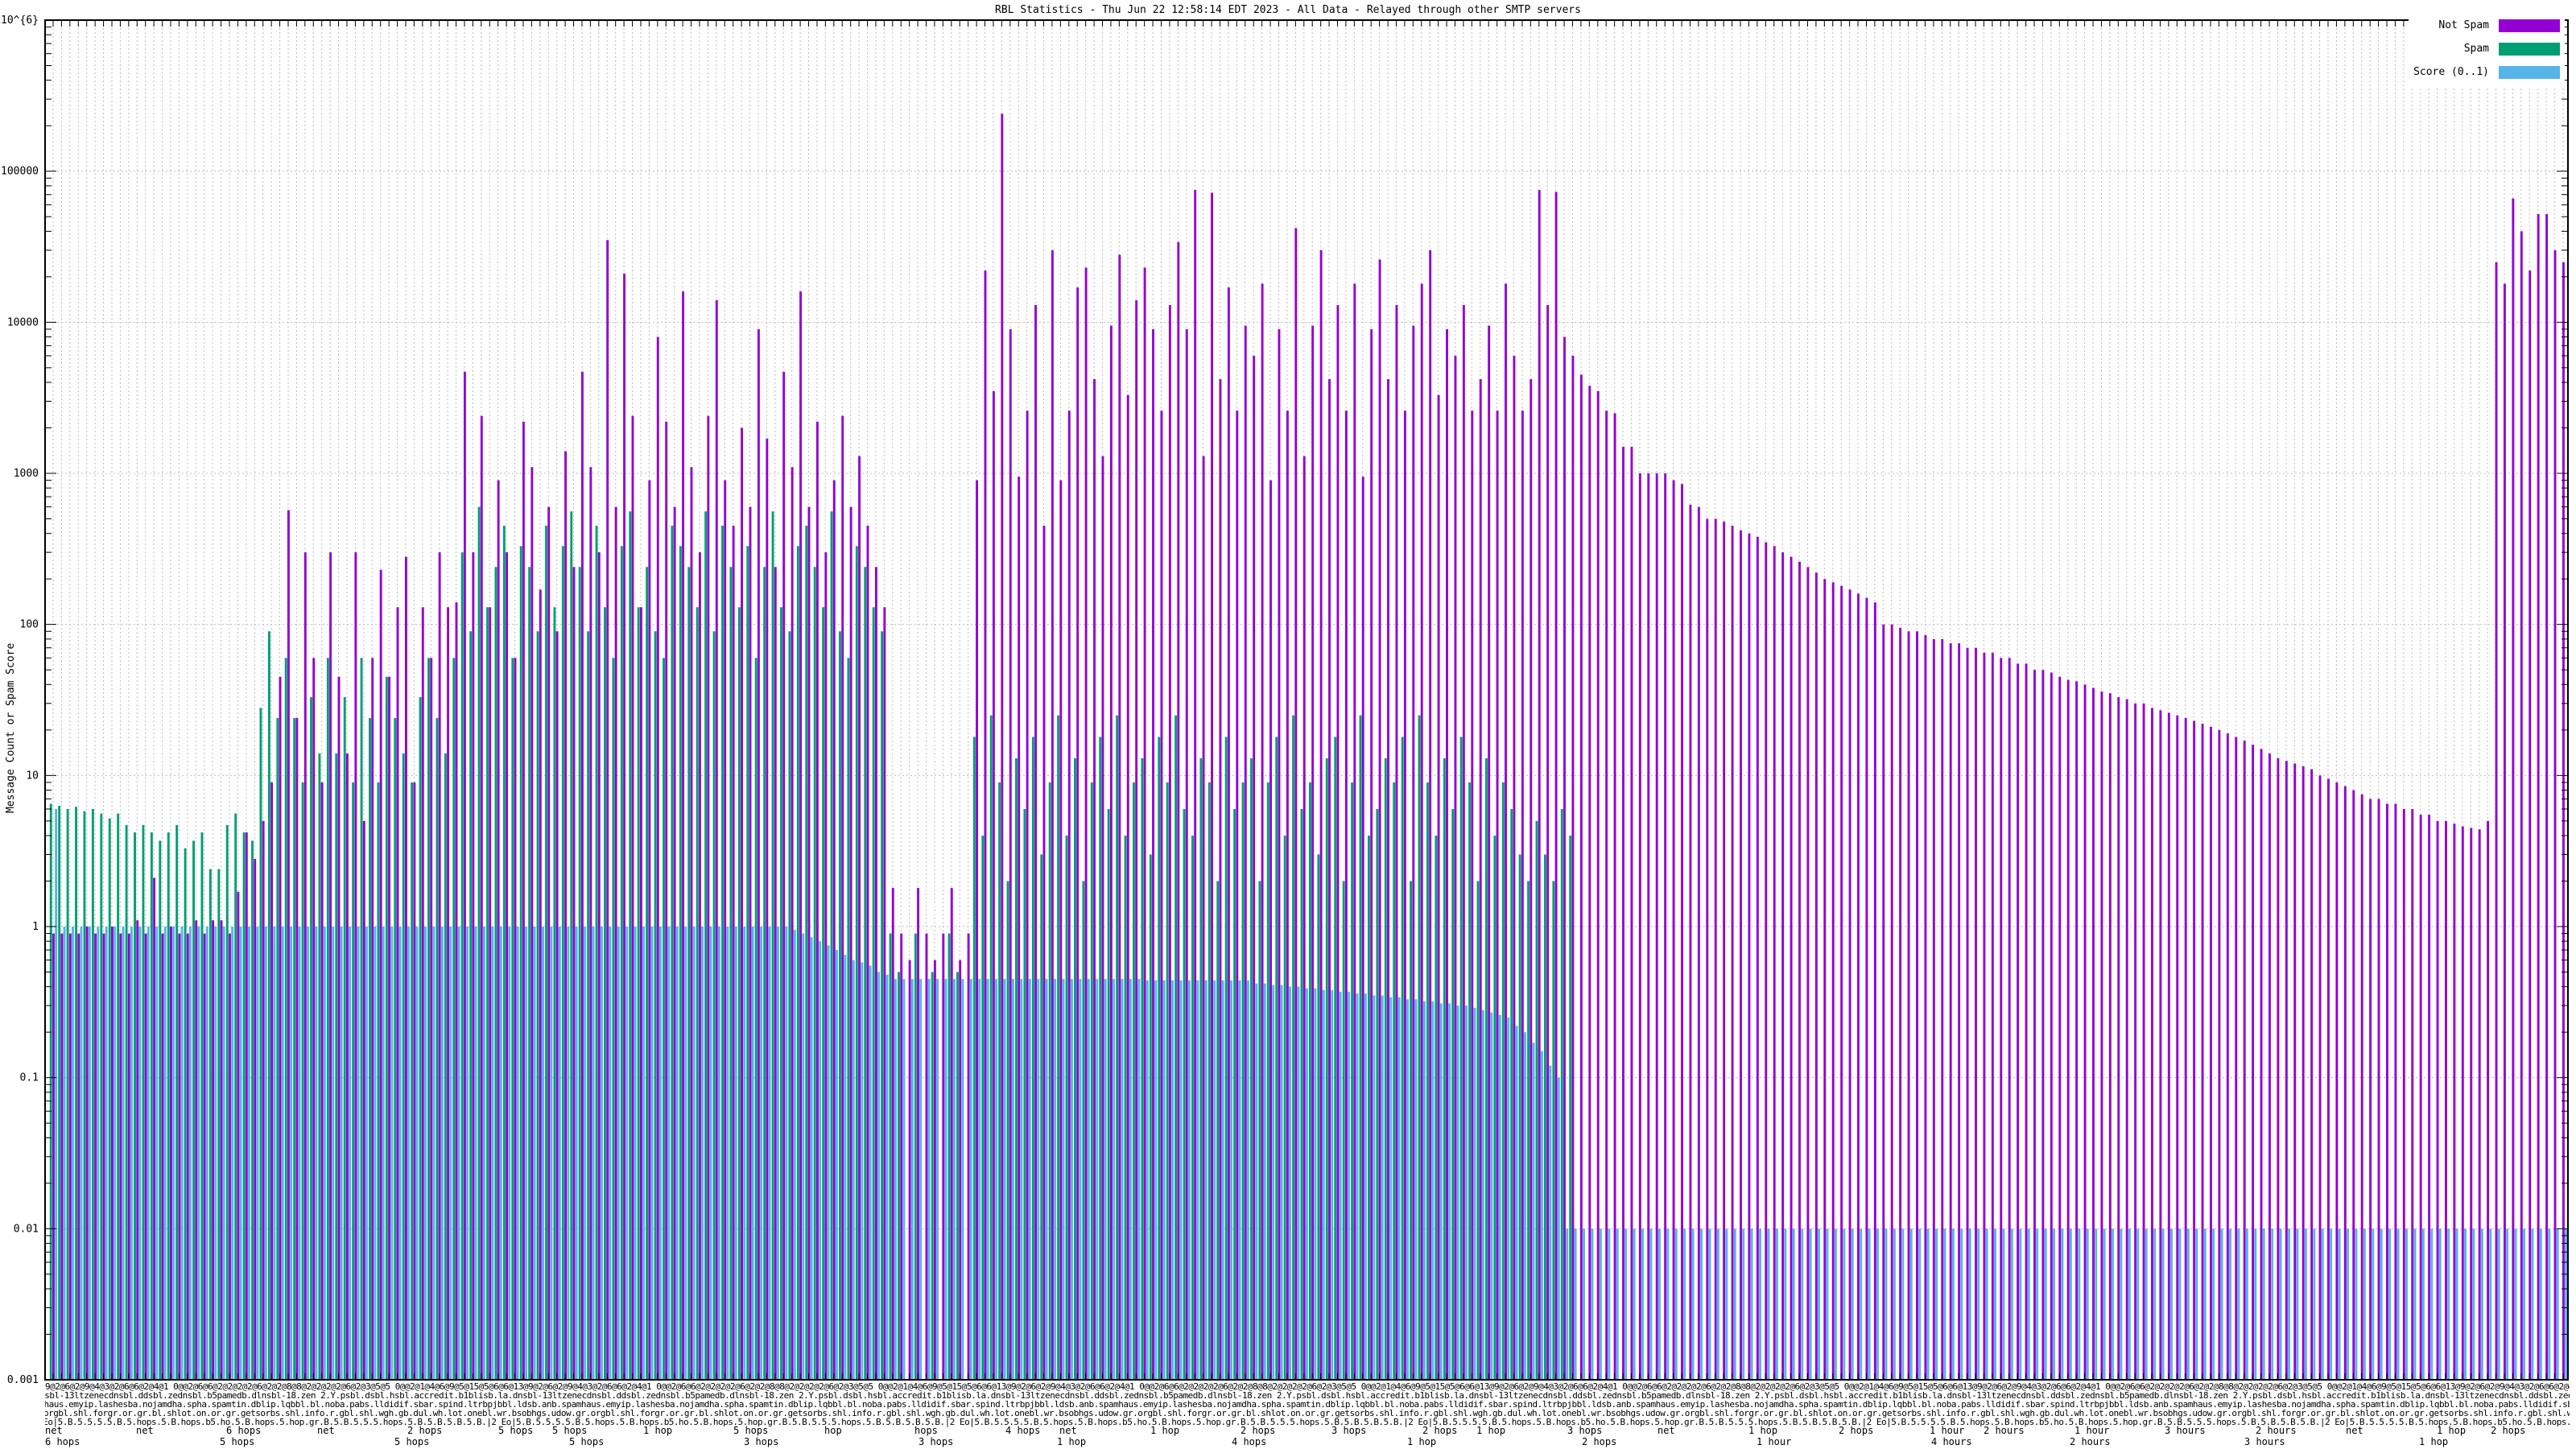 The image size is (2576, 1449). Describe the element at coordinates (2529, 25) in the screenshot. I see `legend-swatch-not-spam` at that location.